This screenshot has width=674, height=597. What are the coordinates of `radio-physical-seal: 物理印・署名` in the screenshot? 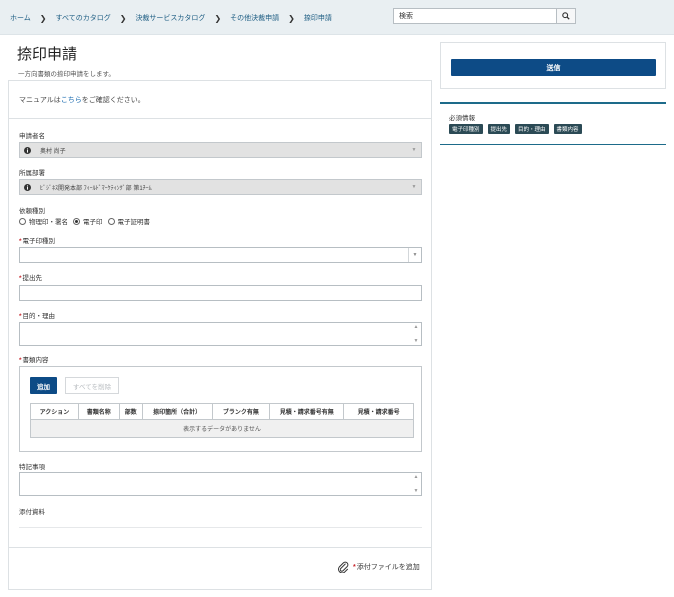 It's located at (43, 221).